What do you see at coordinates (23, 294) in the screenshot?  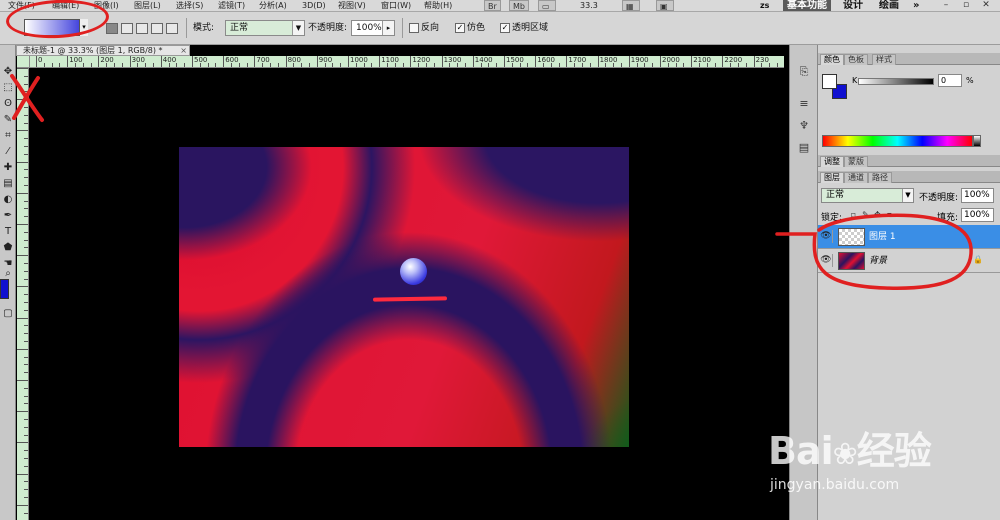 I see `vertical-ruler` at bounding box center [23, 294].